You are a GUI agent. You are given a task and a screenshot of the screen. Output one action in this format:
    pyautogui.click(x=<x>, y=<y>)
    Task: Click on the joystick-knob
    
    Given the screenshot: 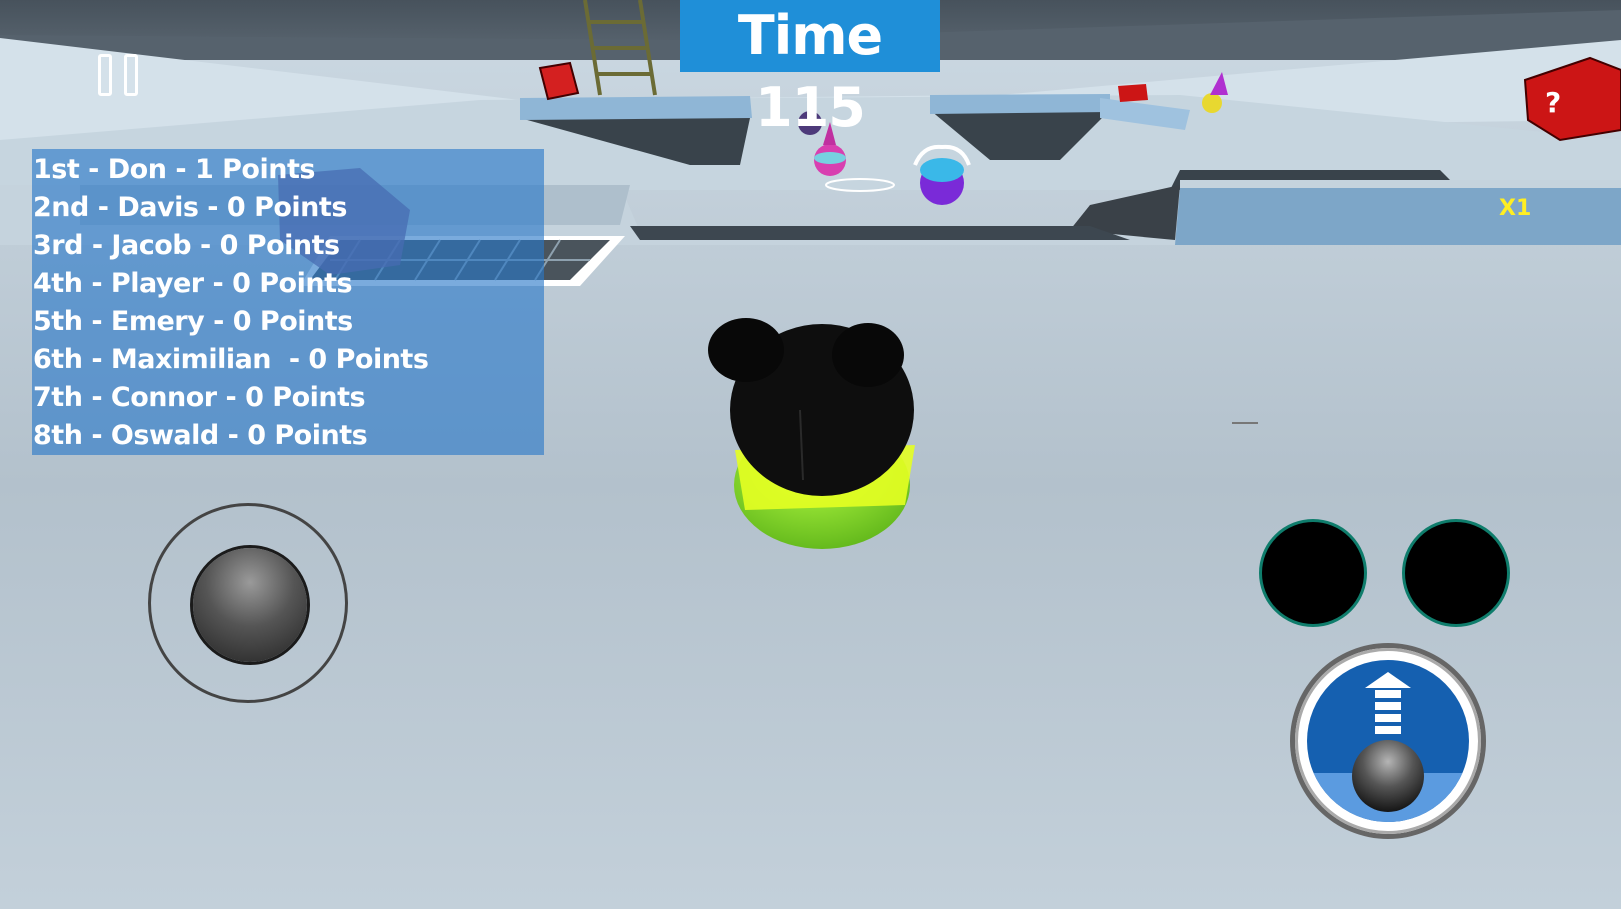 What is the action you would take?
    pyautogui.click(x=250, y=605)
    